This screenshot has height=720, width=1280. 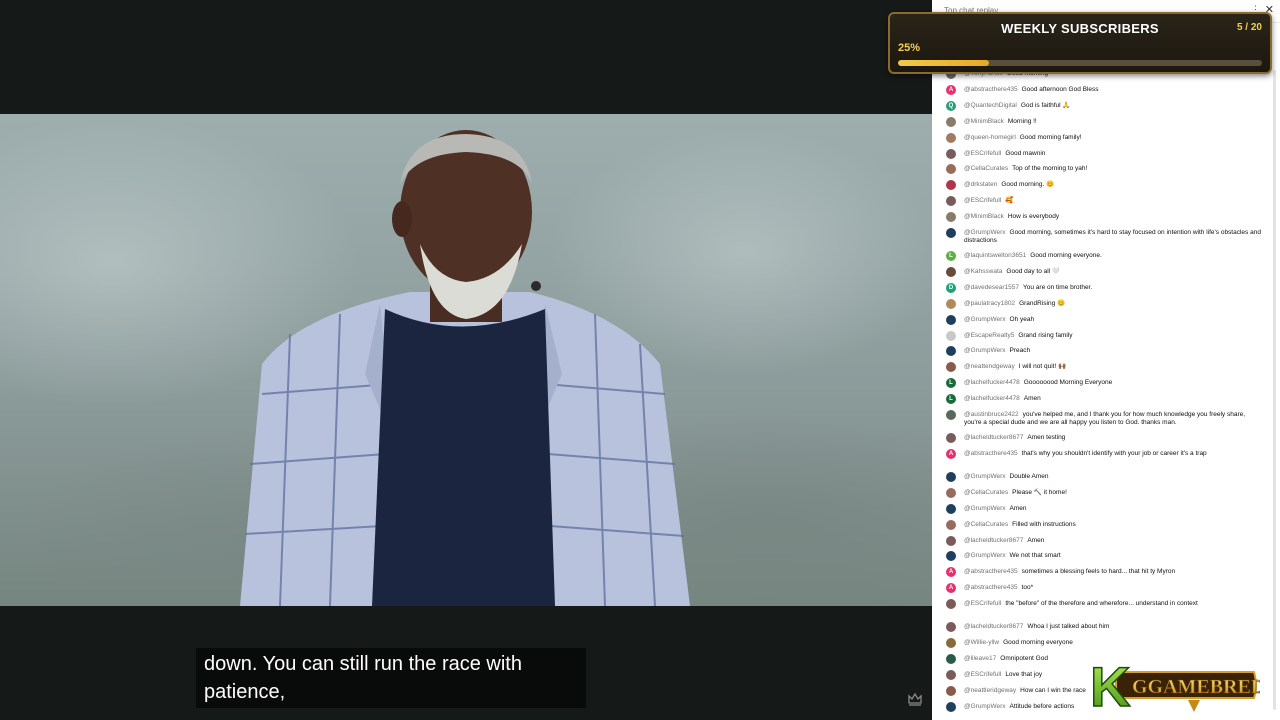 What do you see at coordinates (995, 255) in the screenshot?
I see `chat-username: @laquintswelton3651` at bounding box center [995, 255].